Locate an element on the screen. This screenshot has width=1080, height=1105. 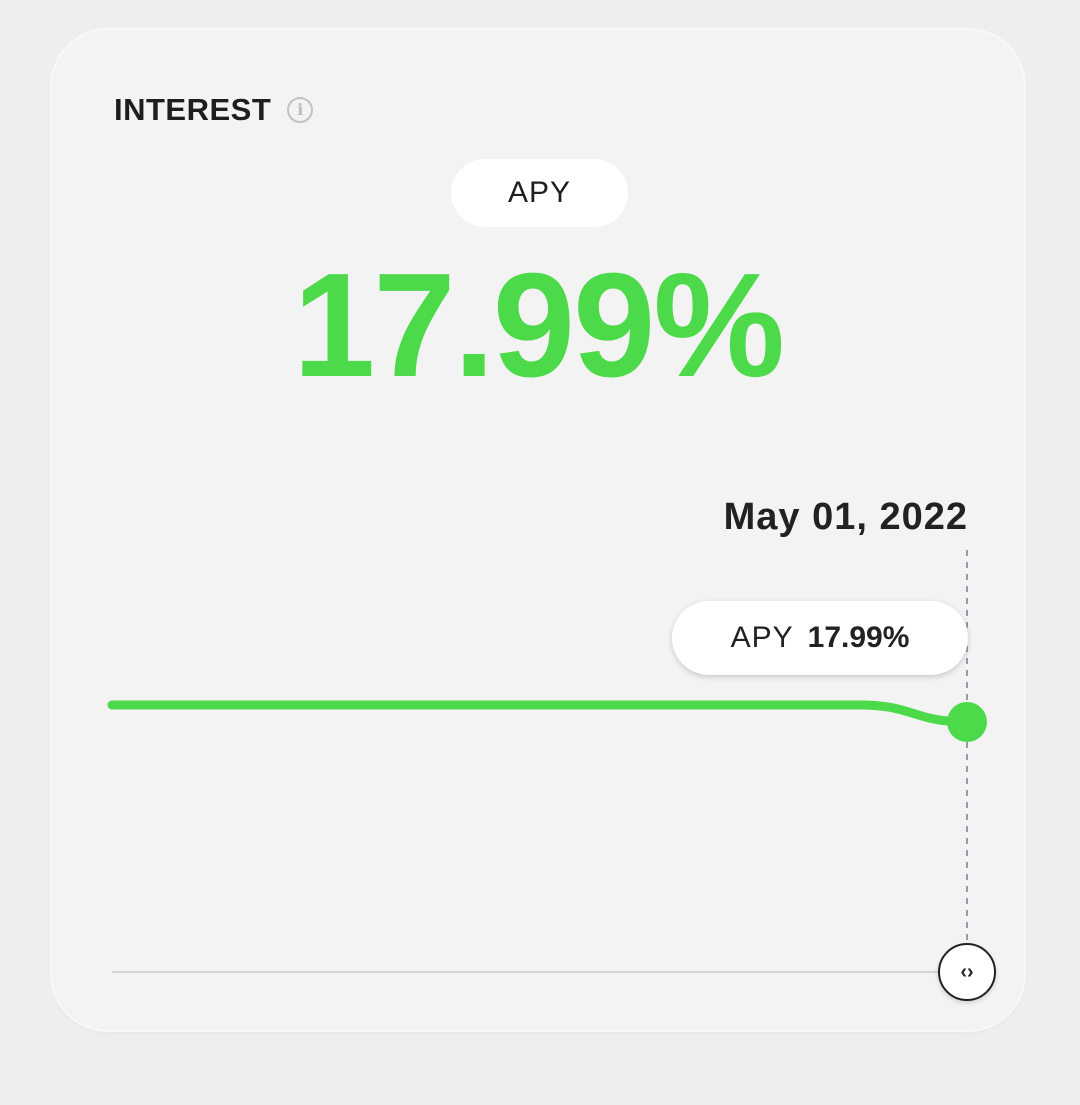
selected-data-point is located at coordinates (967, 722).